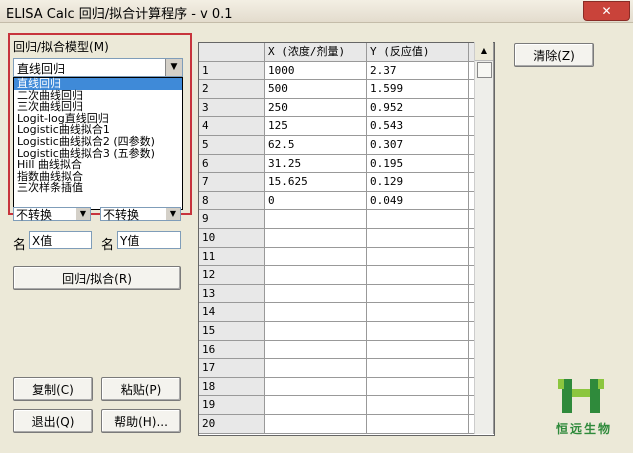  I want to click on x-cell: 125, so click(316, 126).